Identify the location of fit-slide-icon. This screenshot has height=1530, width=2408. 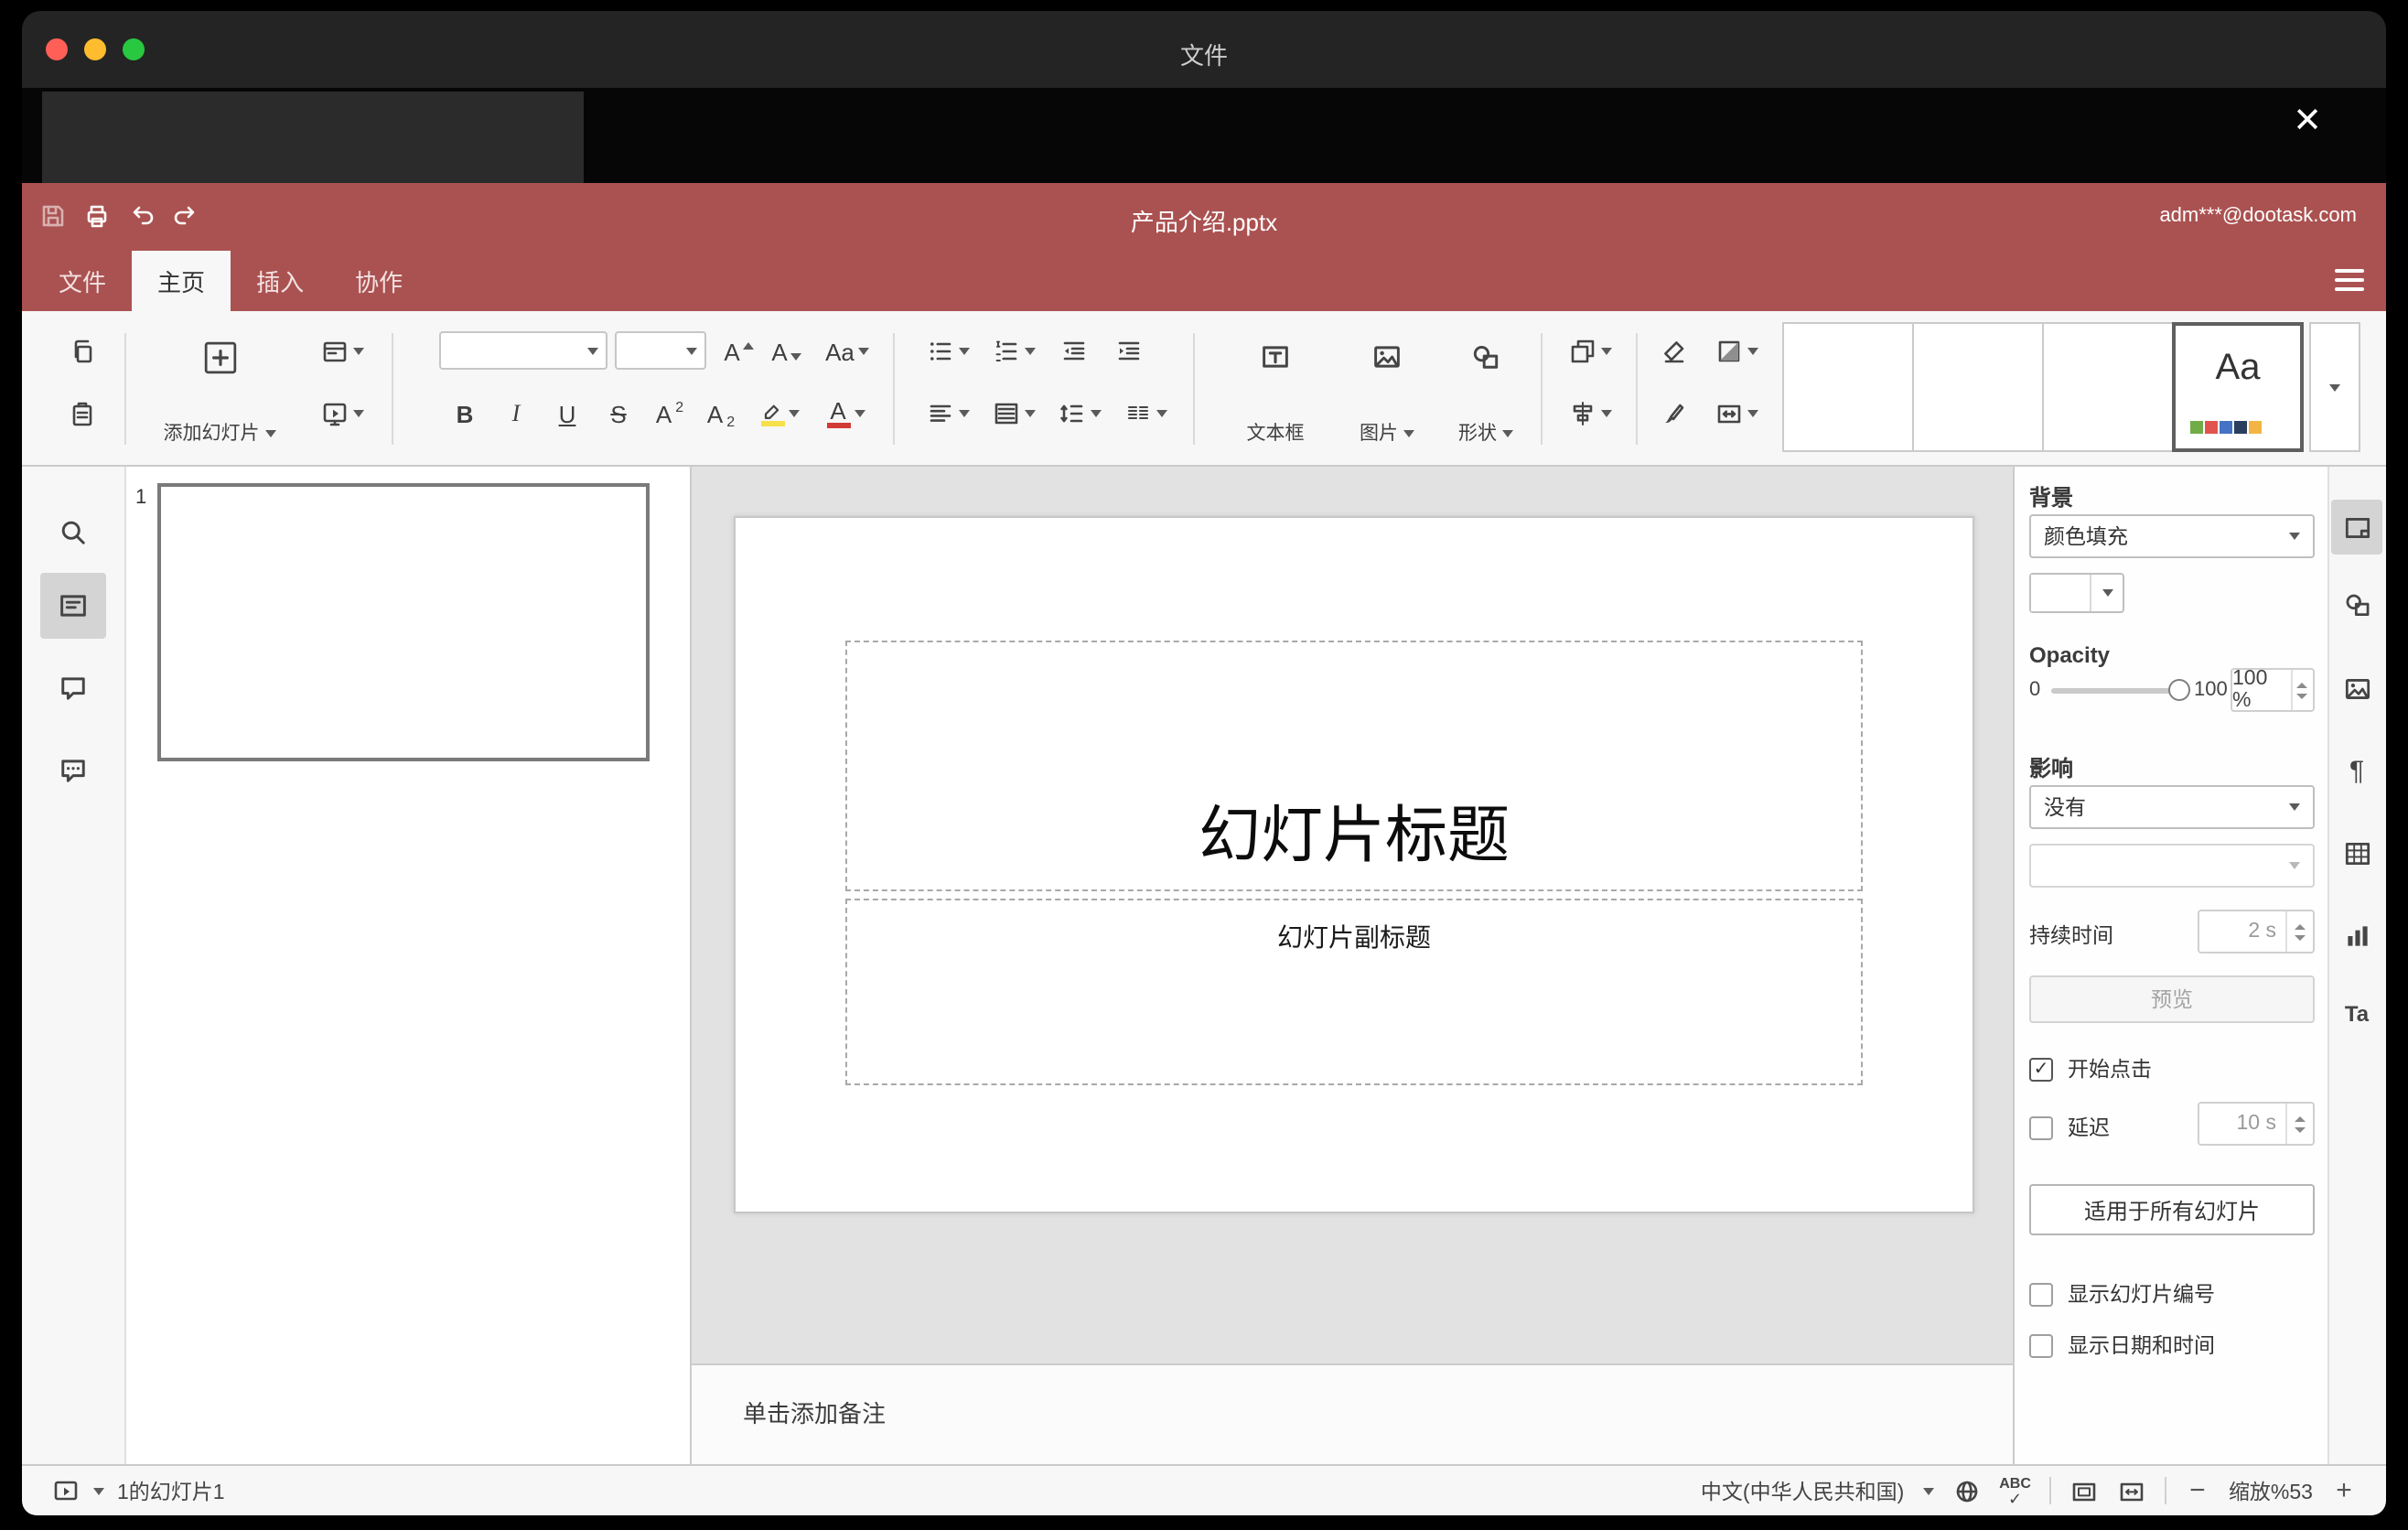
(2084, 1490).